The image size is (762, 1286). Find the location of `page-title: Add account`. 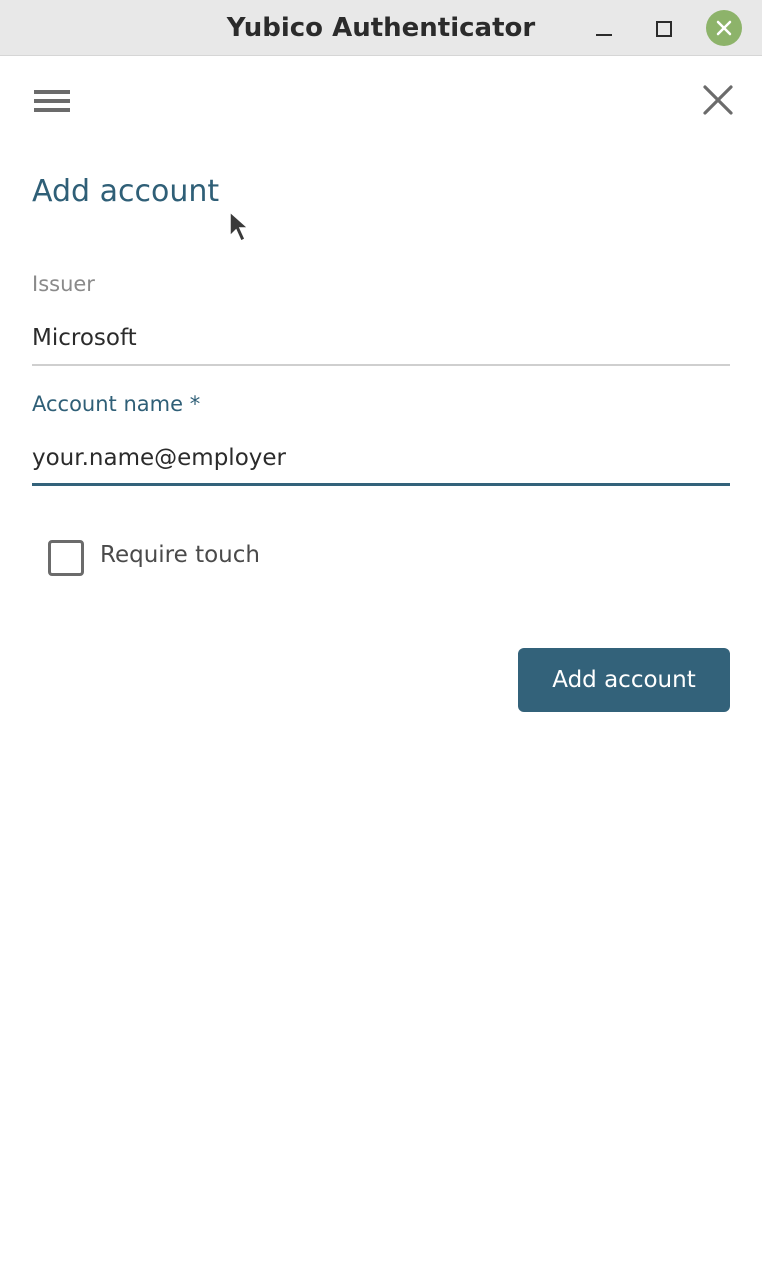

page-title: Add account is located at coordinates (126, 191).